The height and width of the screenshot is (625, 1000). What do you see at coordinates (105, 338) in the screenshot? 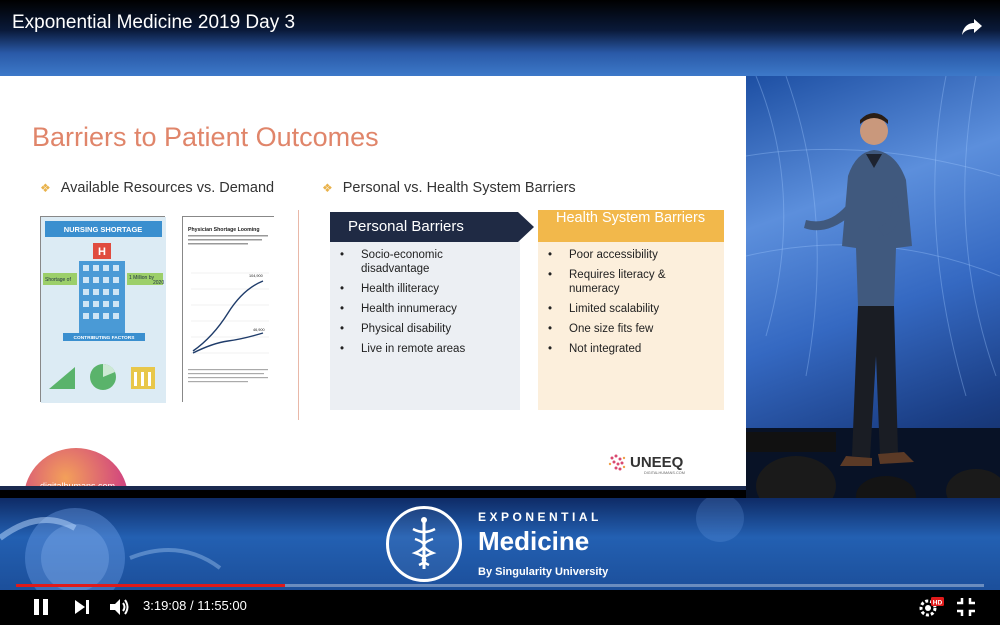
I see `nursing-contrib: CONTRIBUTING FACTORS` at bounding box center [105, 338].